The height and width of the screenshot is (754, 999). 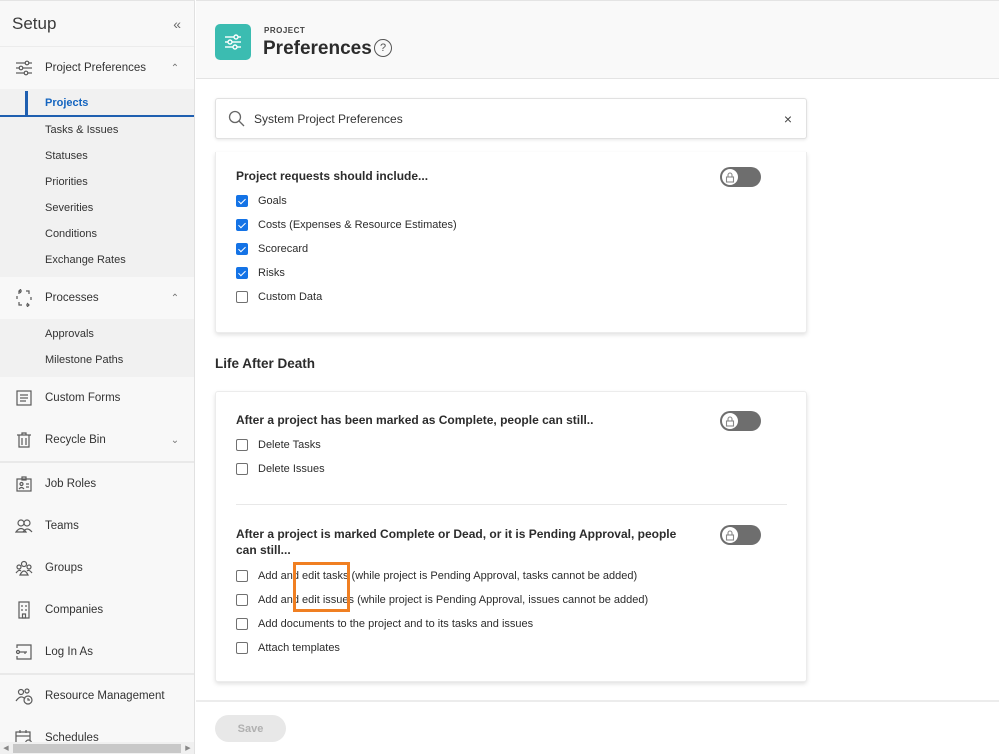 What do you see at coordinates (24, 526) in the screenshot?
I see `teams-icon` at bounding box center [24, 526].